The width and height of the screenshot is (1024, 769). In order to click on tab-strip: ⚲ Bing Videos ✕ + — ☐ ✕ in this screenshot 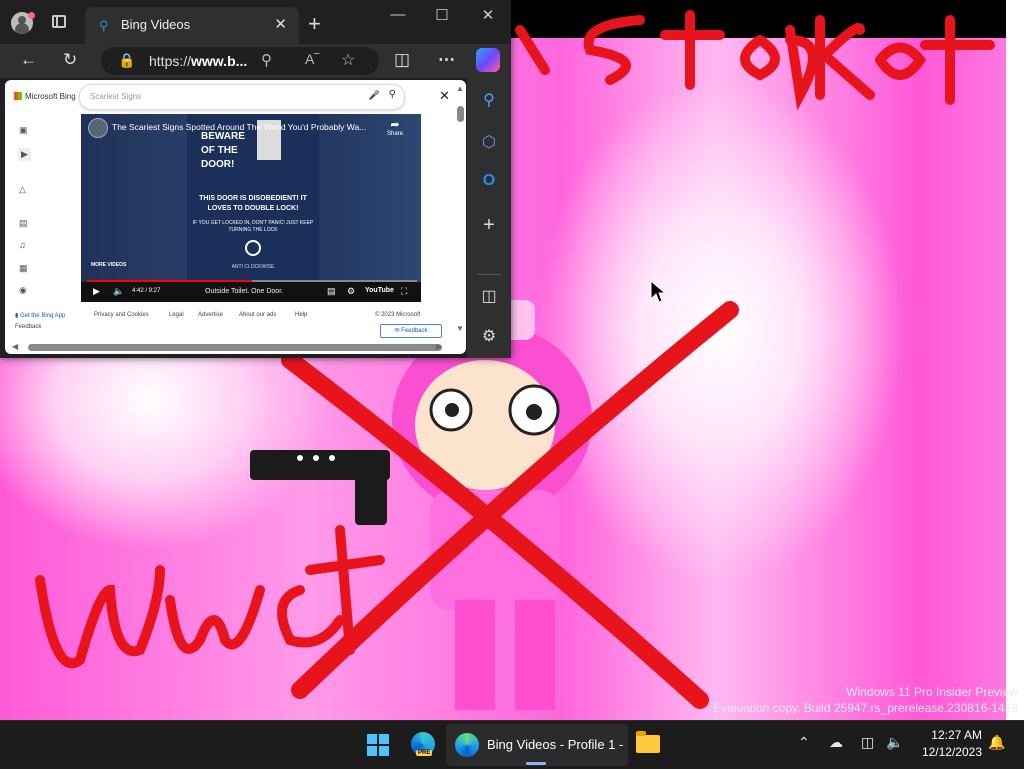, I will do `click(255, 22)`.